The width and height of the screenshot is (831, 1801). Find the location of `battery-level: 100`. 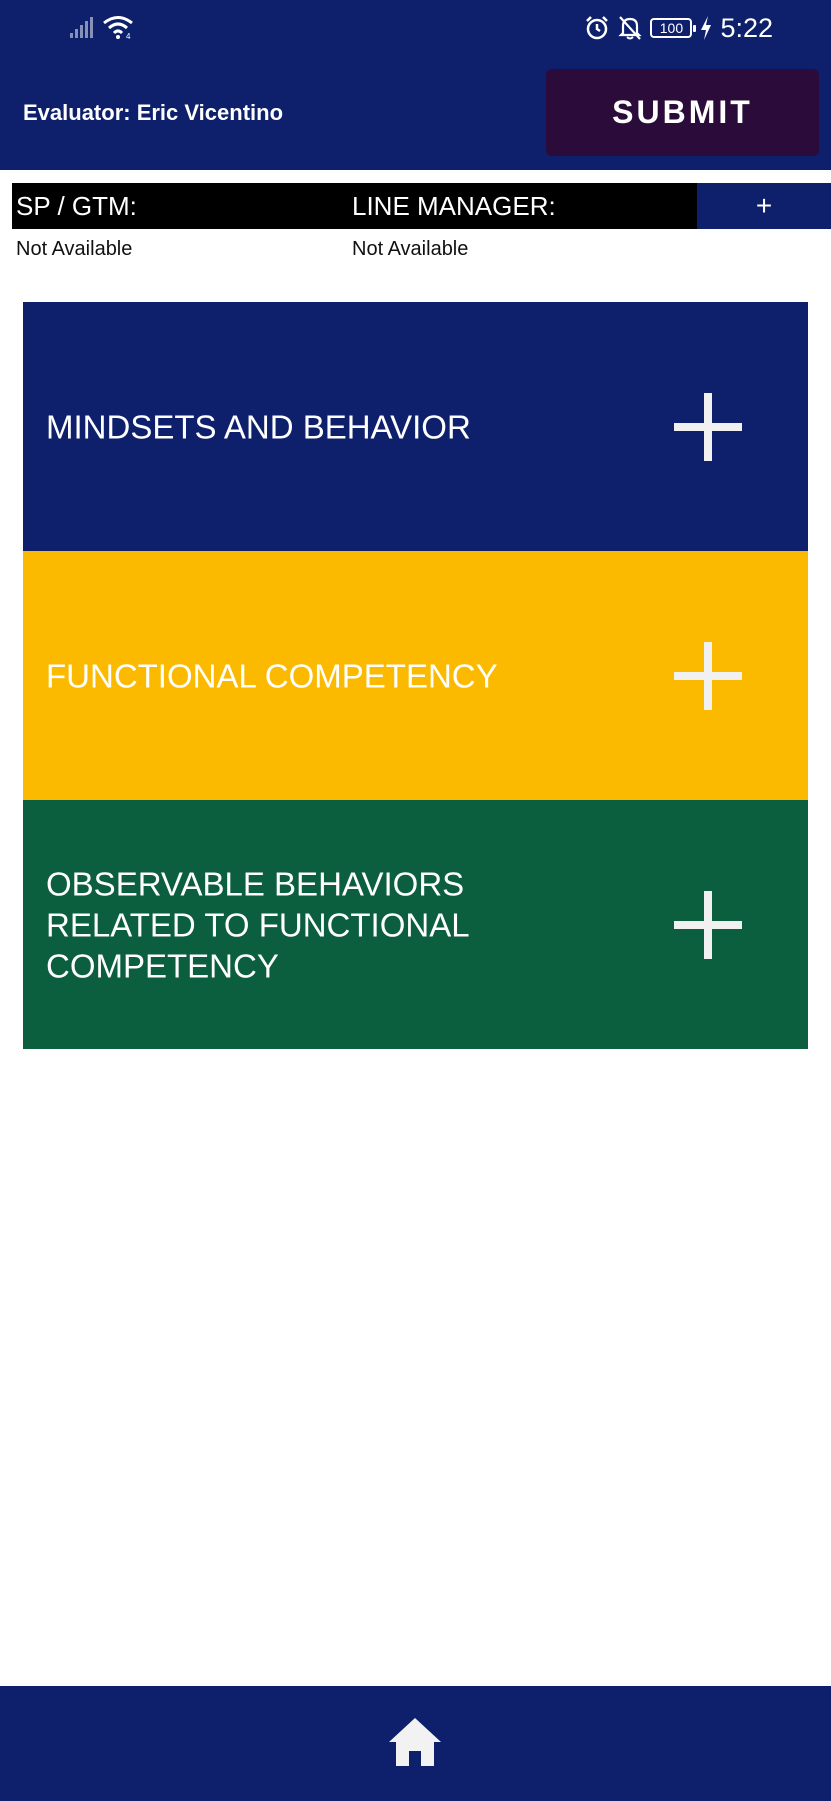

battery-level: 100 is located at coordinates (671, 28).